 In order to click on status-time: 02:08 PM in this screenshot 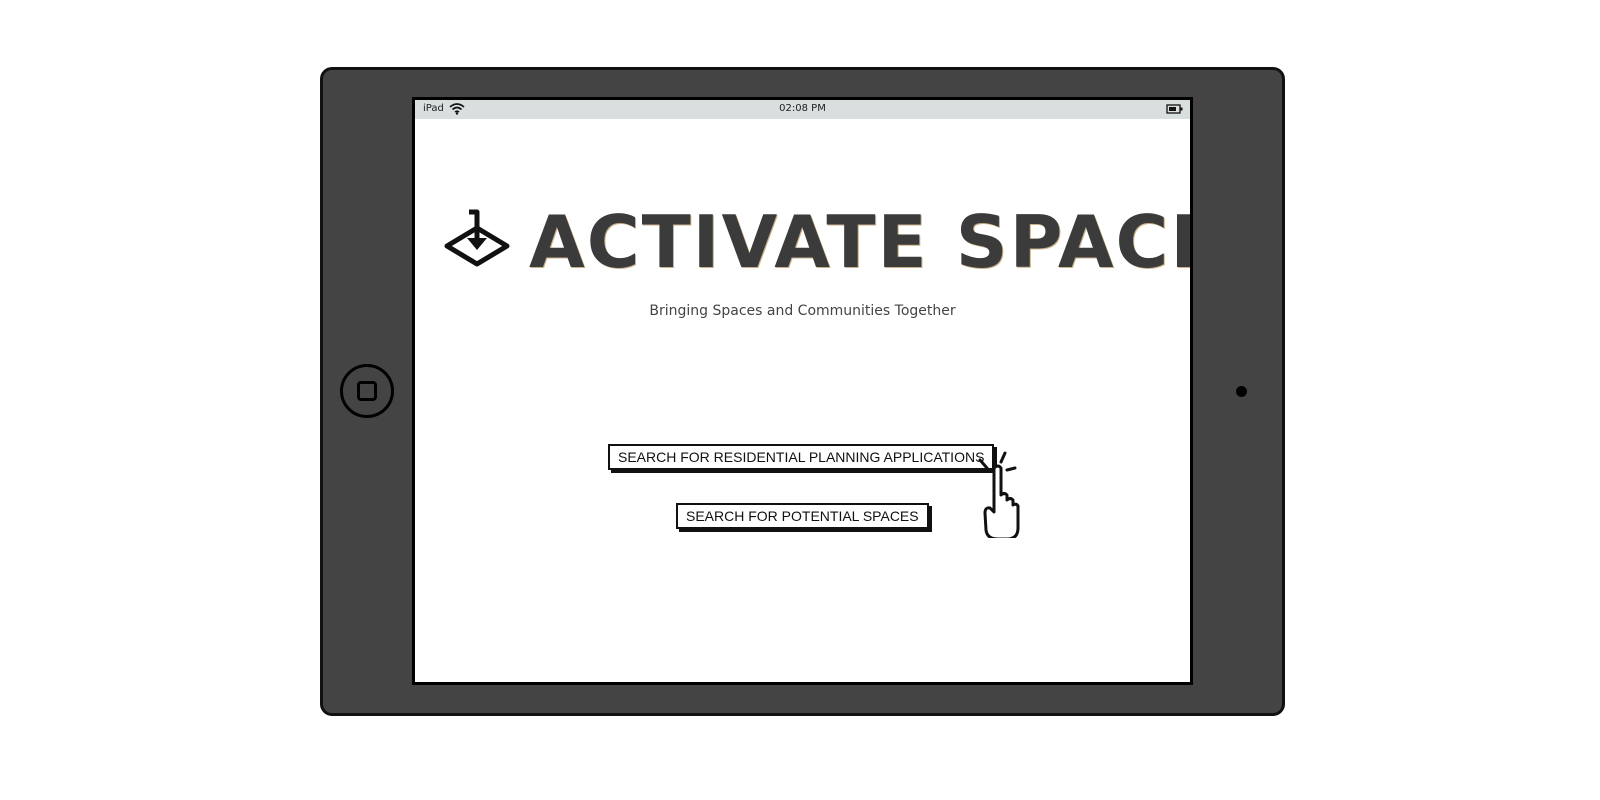, I will do `click(802, 108)`.